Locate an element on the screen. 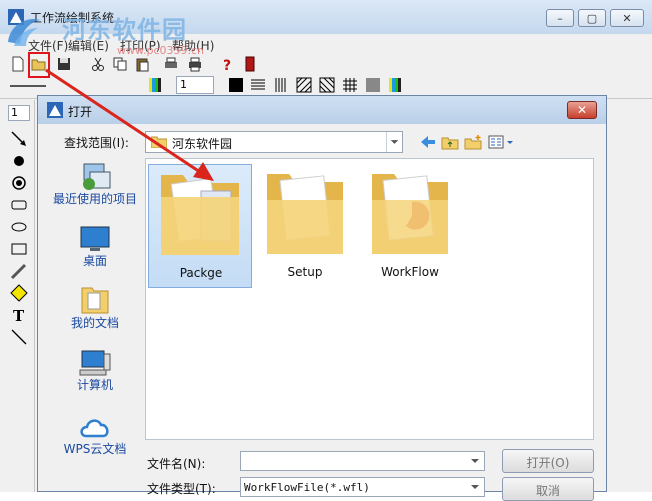 This screenshot has width=652, height=501. fill-vertical-icon is located at coordinates (281, 85).